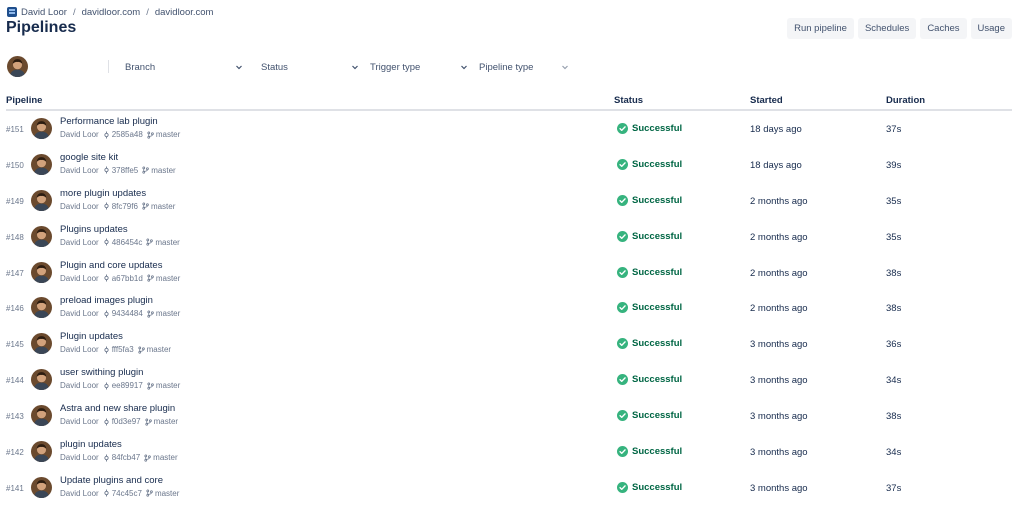  Describe the element at coordinates (894, 309) in the screenshot. I see `duration-value: 38s` at that location.